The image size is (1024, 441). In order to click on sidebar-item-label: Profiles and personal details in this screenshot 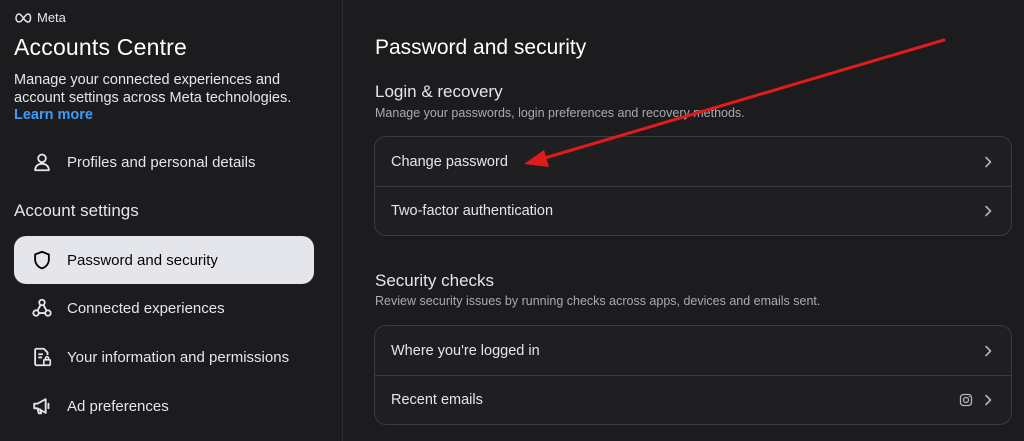, I will do `click(161, 162)`.